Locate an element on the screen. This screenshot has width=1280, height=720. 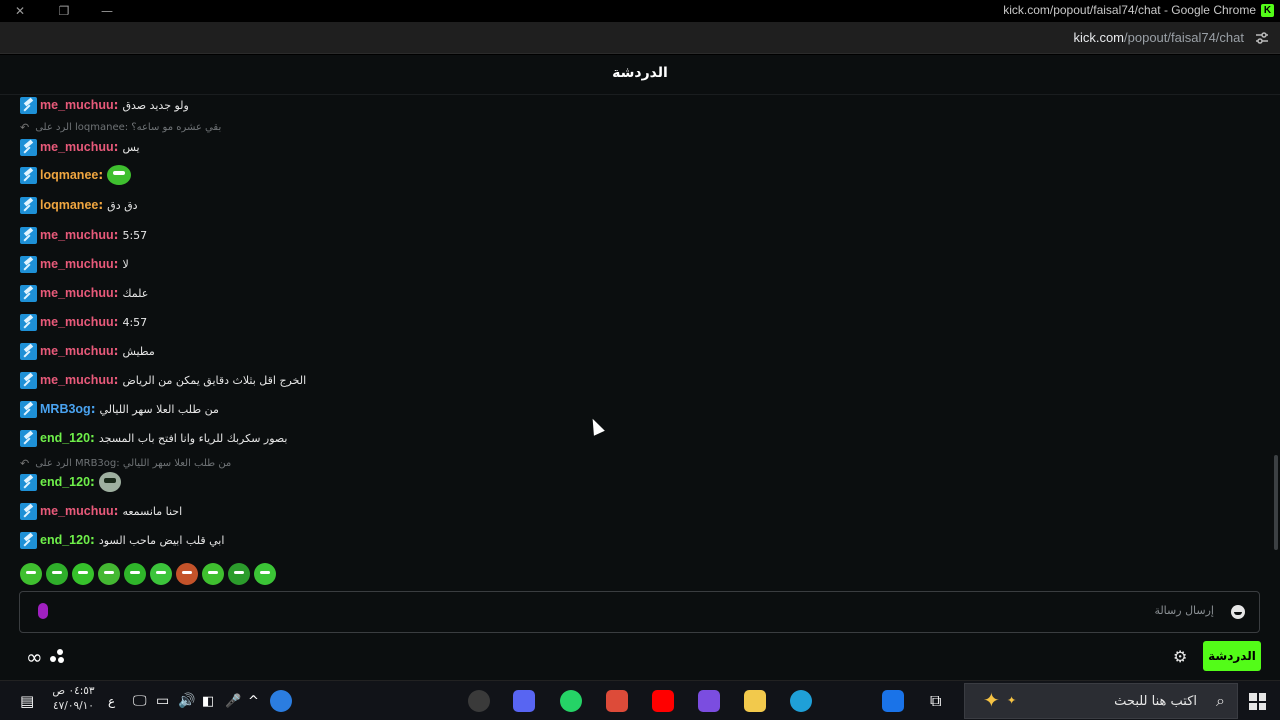
obs-icon-glyph is located at coordinates (479, 701).